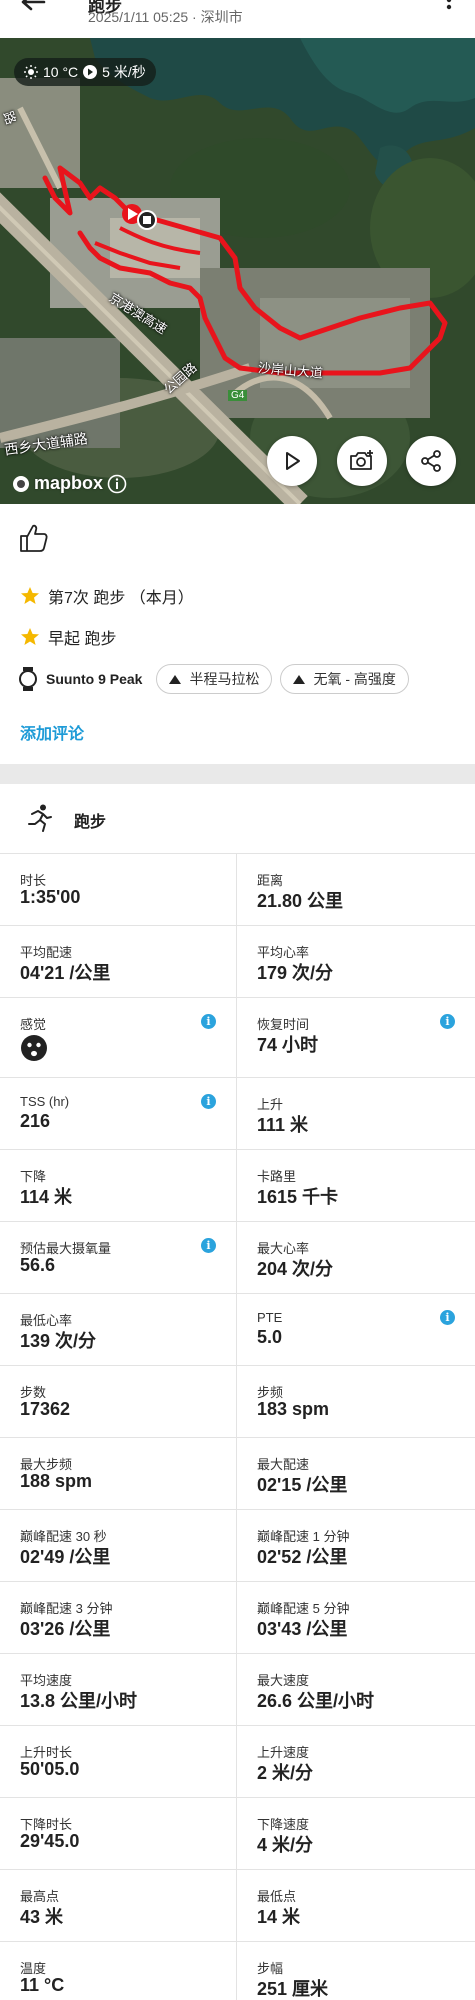  I want to click on stat-value: 2 米/分, so click(285, 1773).